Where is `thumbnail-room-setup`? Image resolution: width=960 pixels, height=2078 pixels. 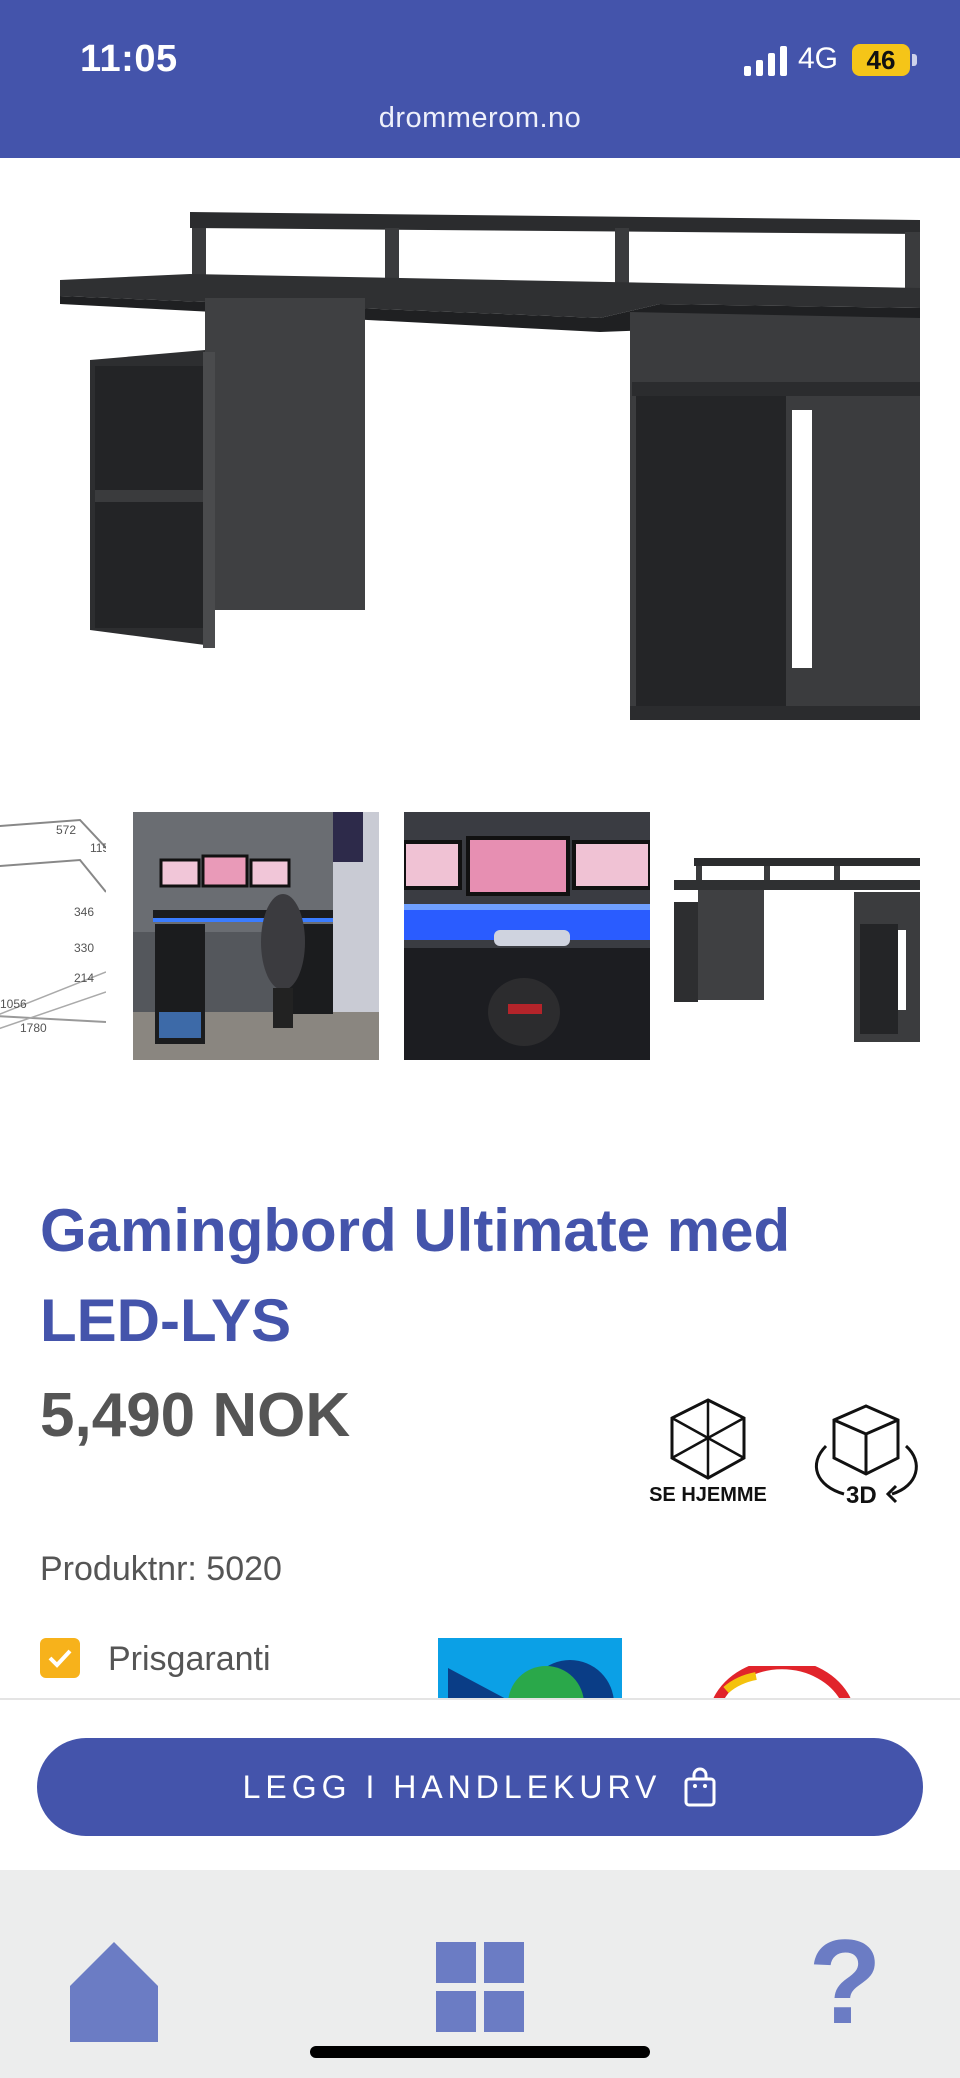 thumbnail-room-setup is located at coordinates (256, 936).